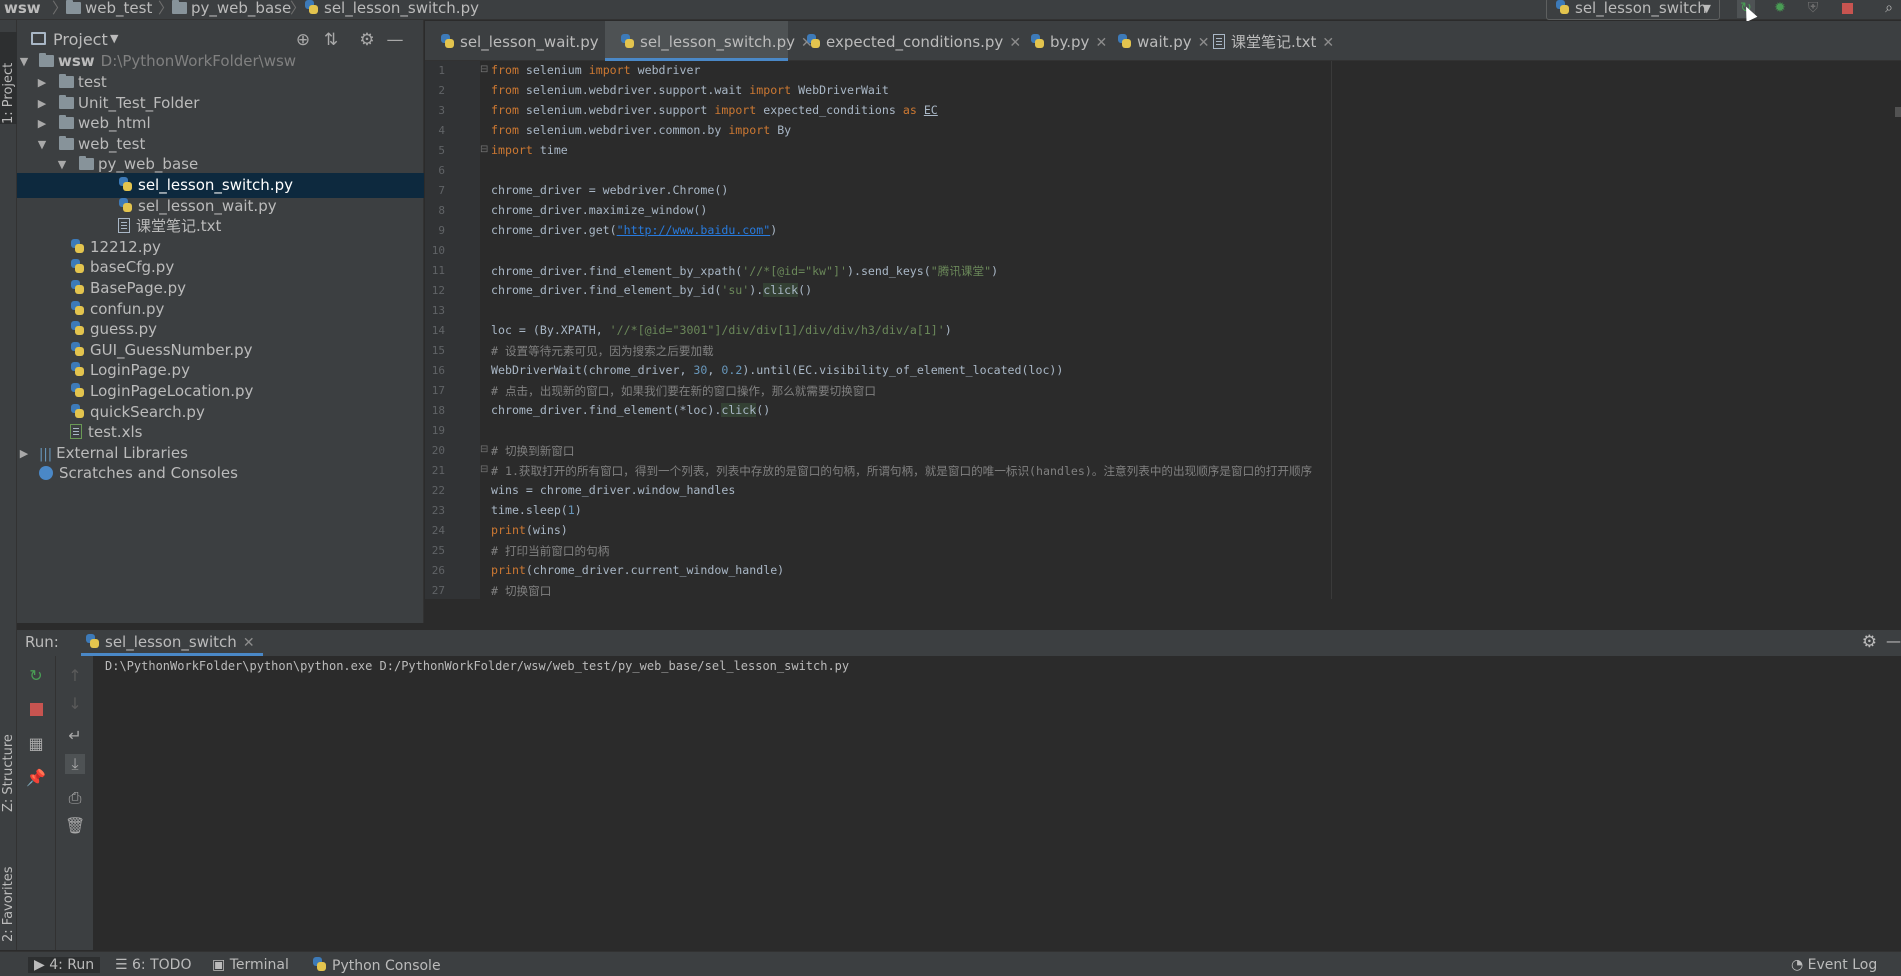 Image resolution: width=1901 pixels, height=976 pixels. I want to click on arrow-up-icon: ↑, so click(75, 676).